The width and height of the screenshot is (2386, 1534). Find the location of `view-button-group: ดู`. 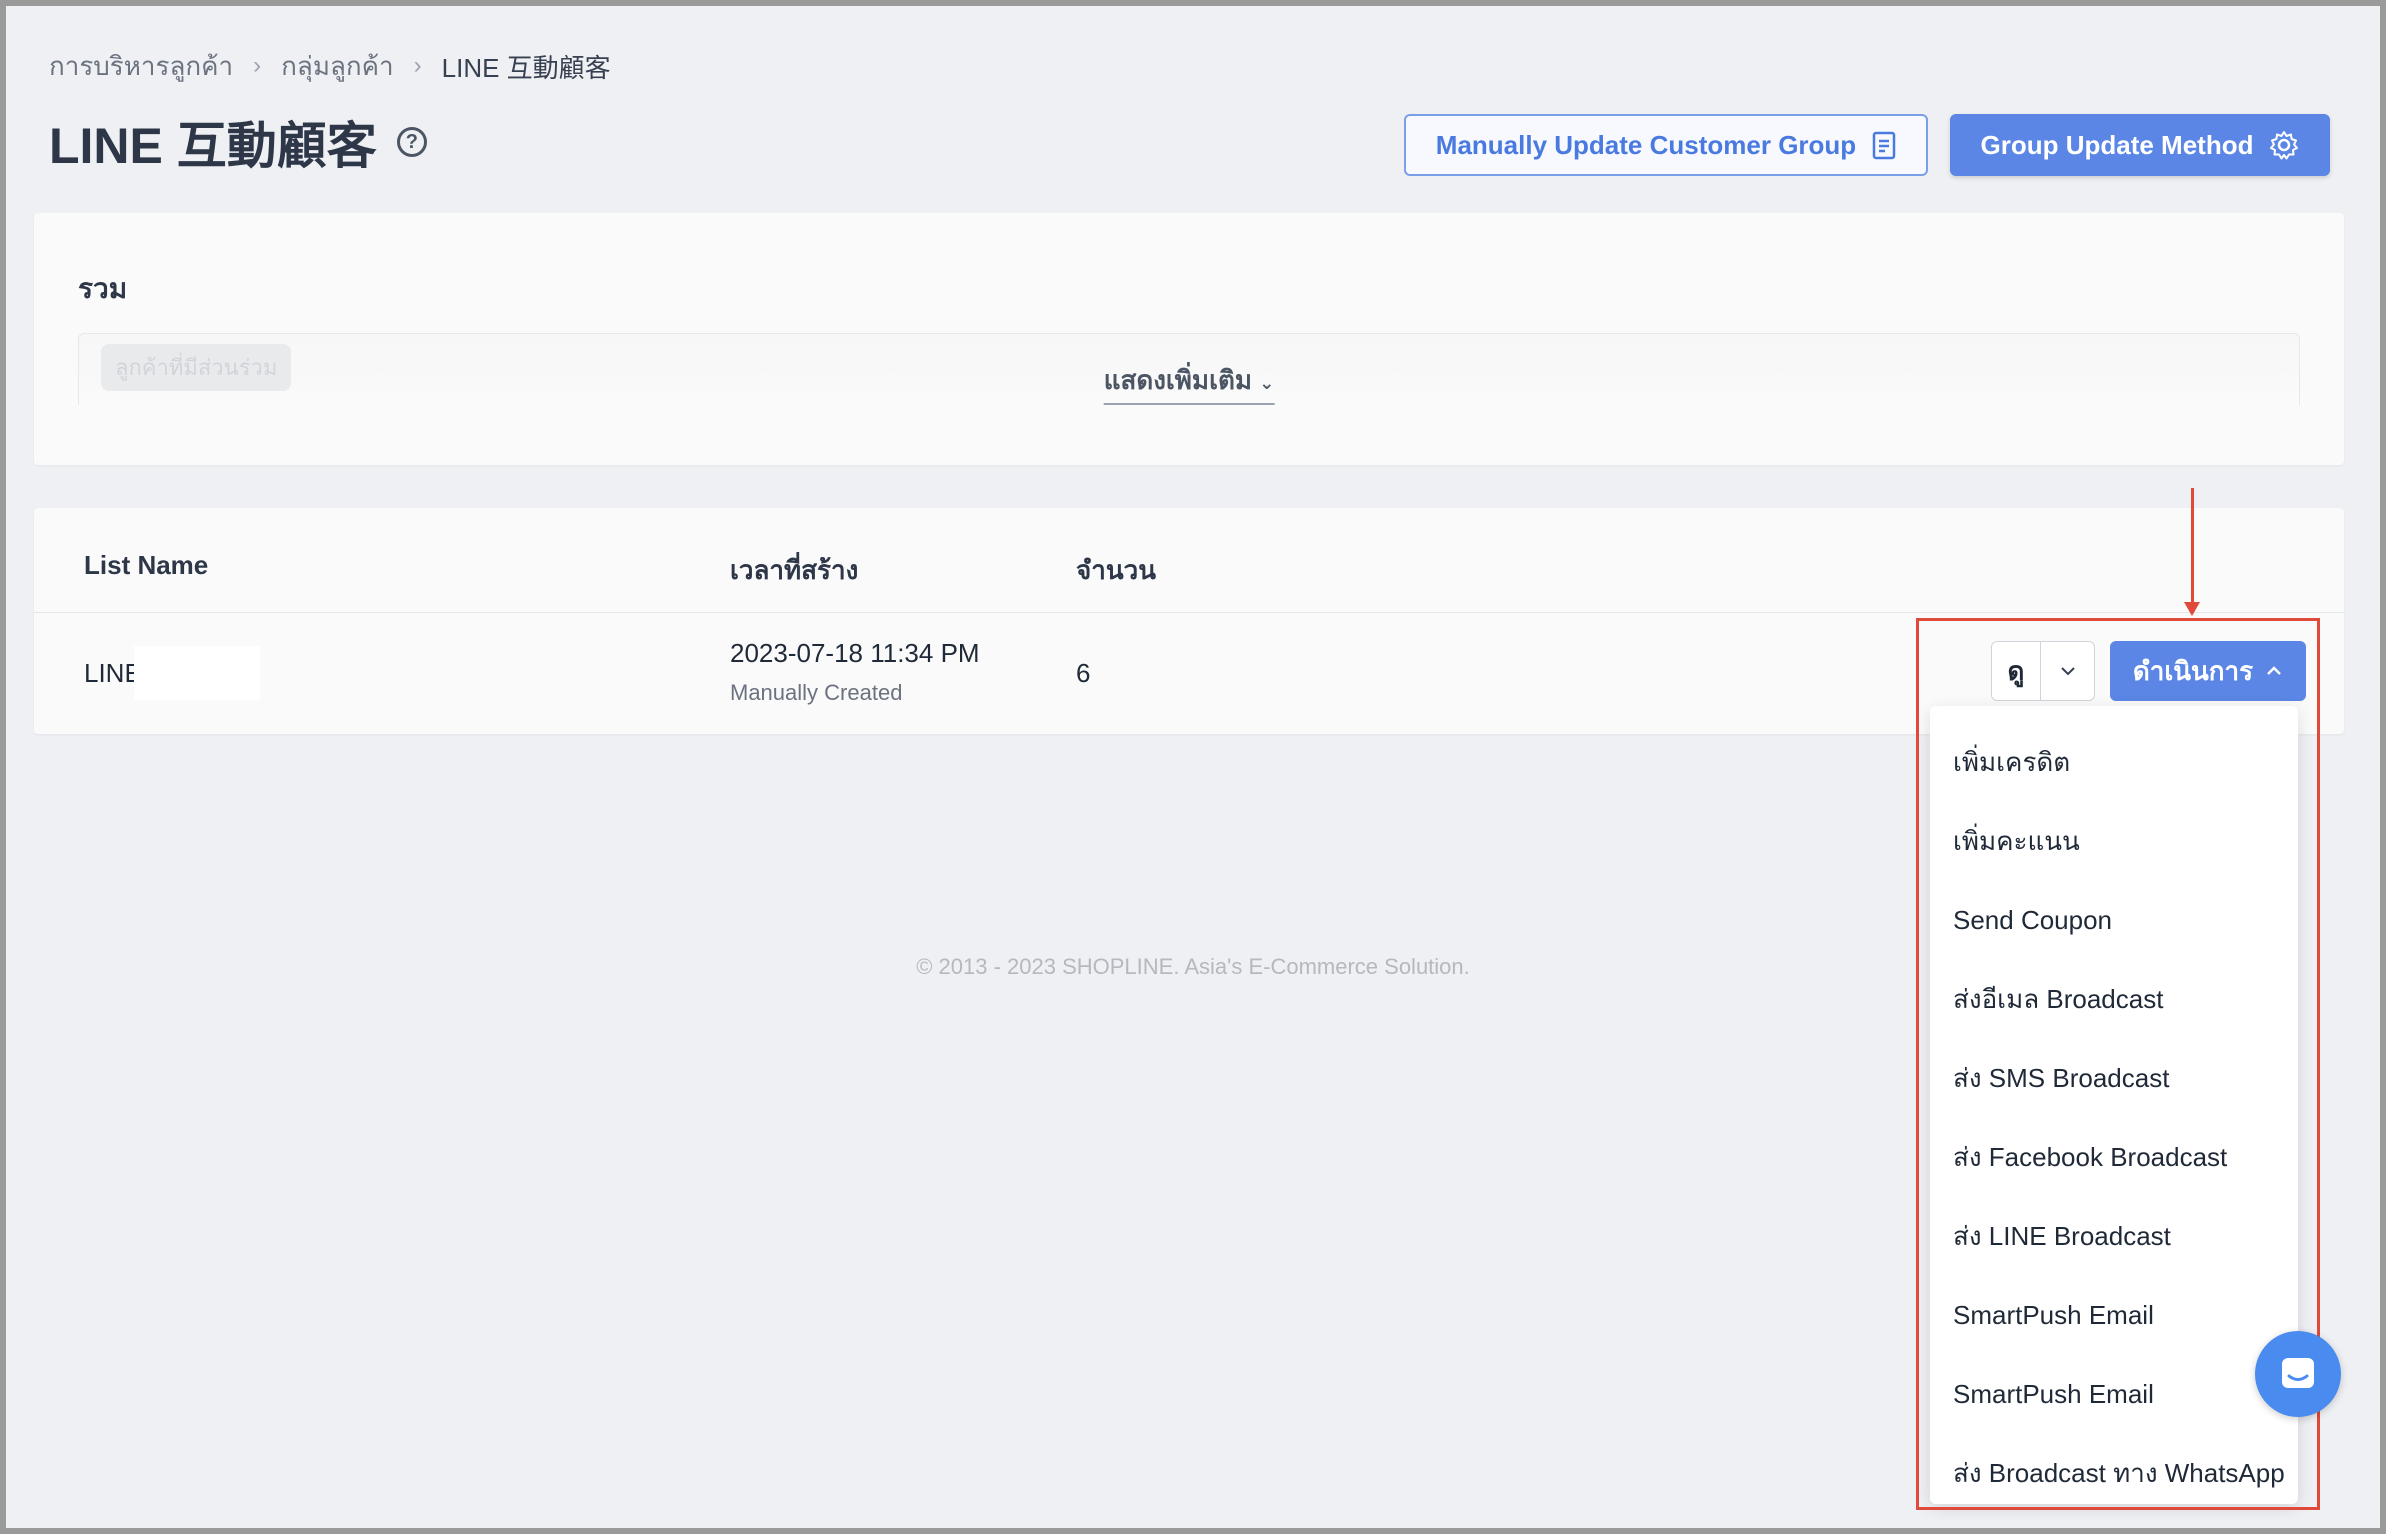

view-button-group: ดู is located at coordinates (2043, 671).